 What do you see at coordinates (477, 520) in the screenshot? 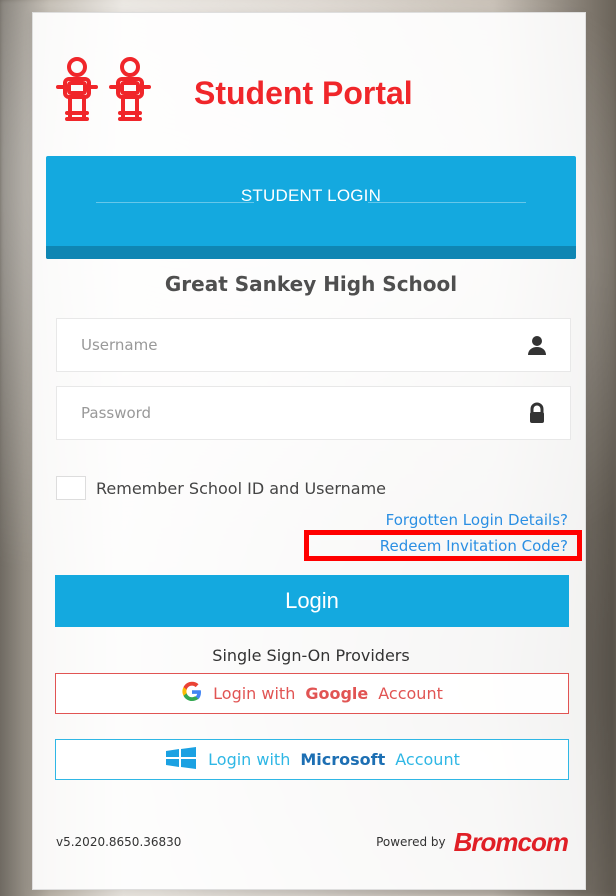
I see `forgotten-login-link: Forgotten Login Details?` at bounding box center [477, 520].